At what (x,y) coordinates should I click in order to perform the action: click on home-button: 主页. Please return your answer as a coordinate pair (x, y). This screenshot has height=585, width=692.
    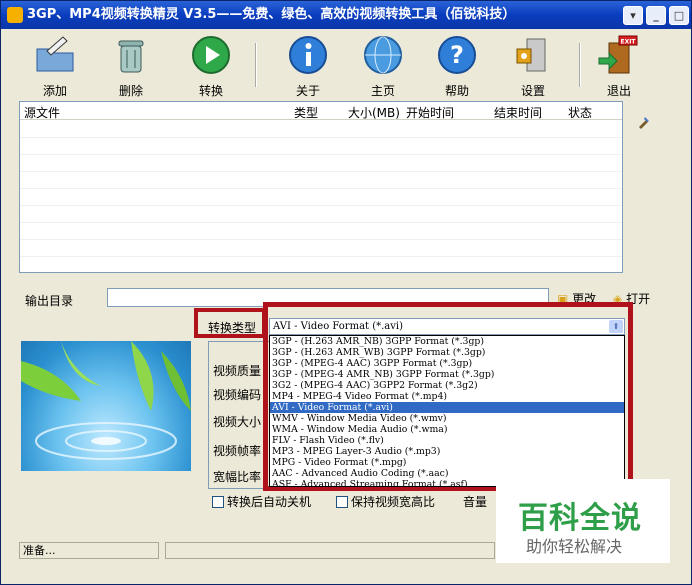
    Looking at the image, I should click on (383, 66).